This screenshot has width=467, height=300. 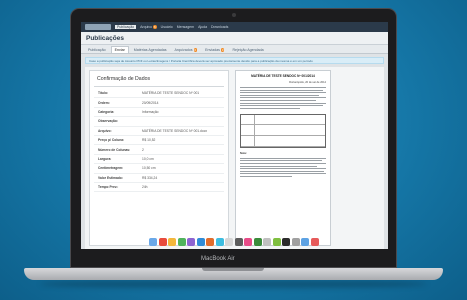 What do you see at coordinates (119, 49) in the screenshot?
I see `tab-enviar: Enviar` at bounding box center [119, 49].